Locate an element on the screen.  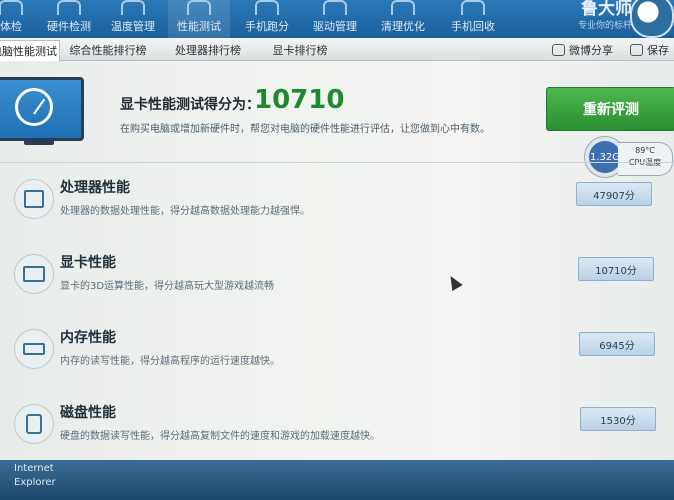
tab-cpu-ranking: 处理器排行榜 is located at coordinates (208, 50).